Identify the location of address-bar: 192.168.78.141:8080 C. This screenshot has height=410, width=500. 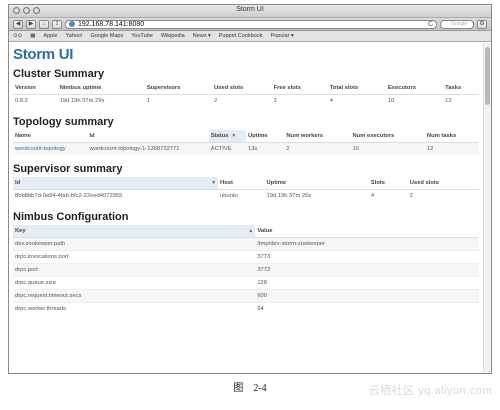
(251, 24).